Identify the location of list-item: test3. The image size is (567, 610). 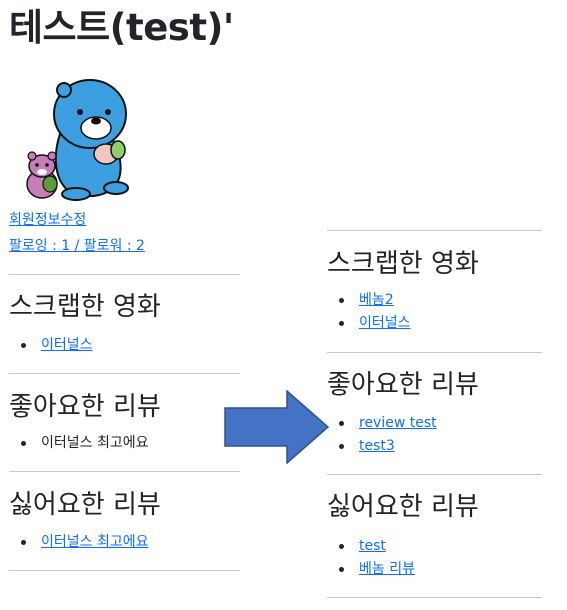
(382, 446).